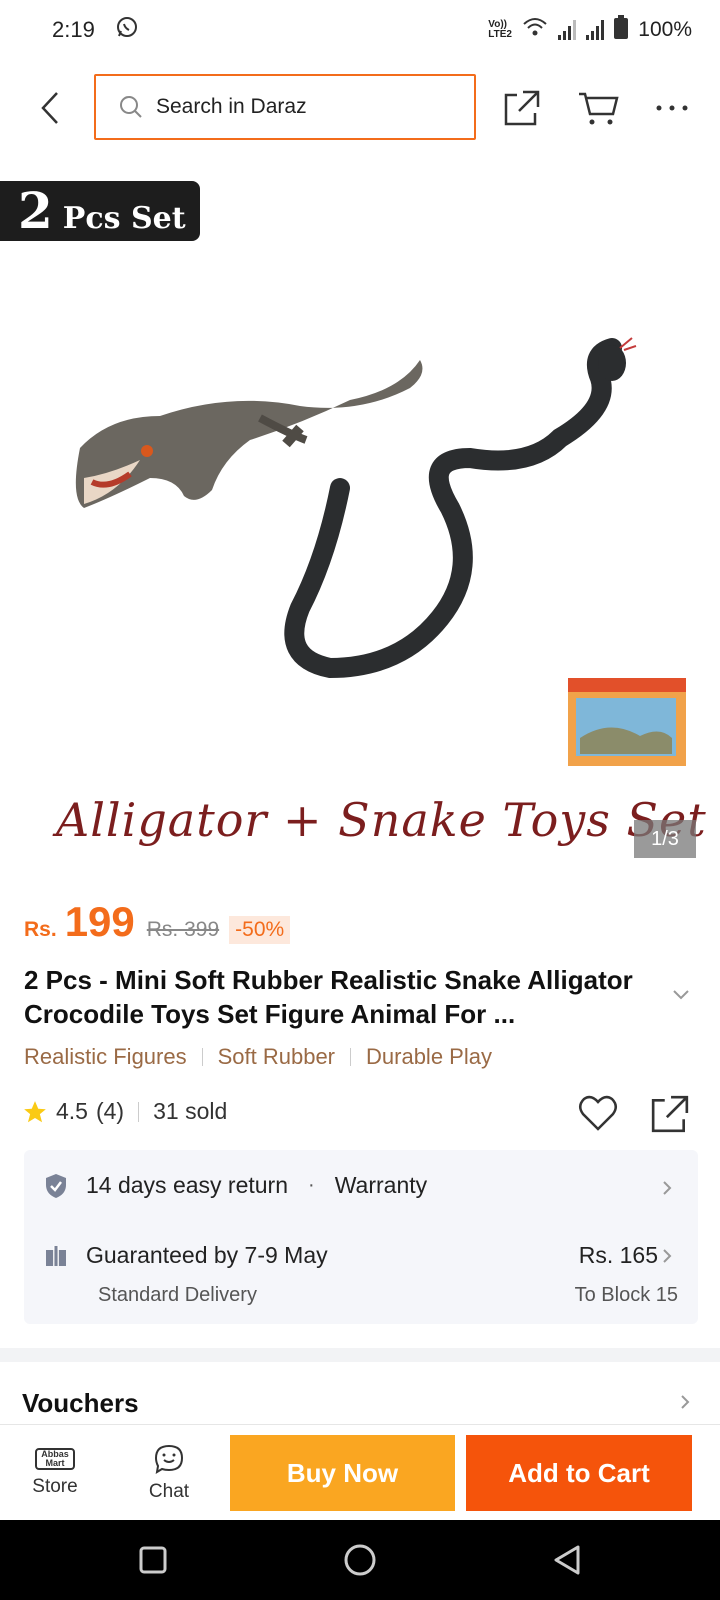 The height and width of the screenshot is (1600, 720). I want to click on status-time: 2:19, so click(73, 29).